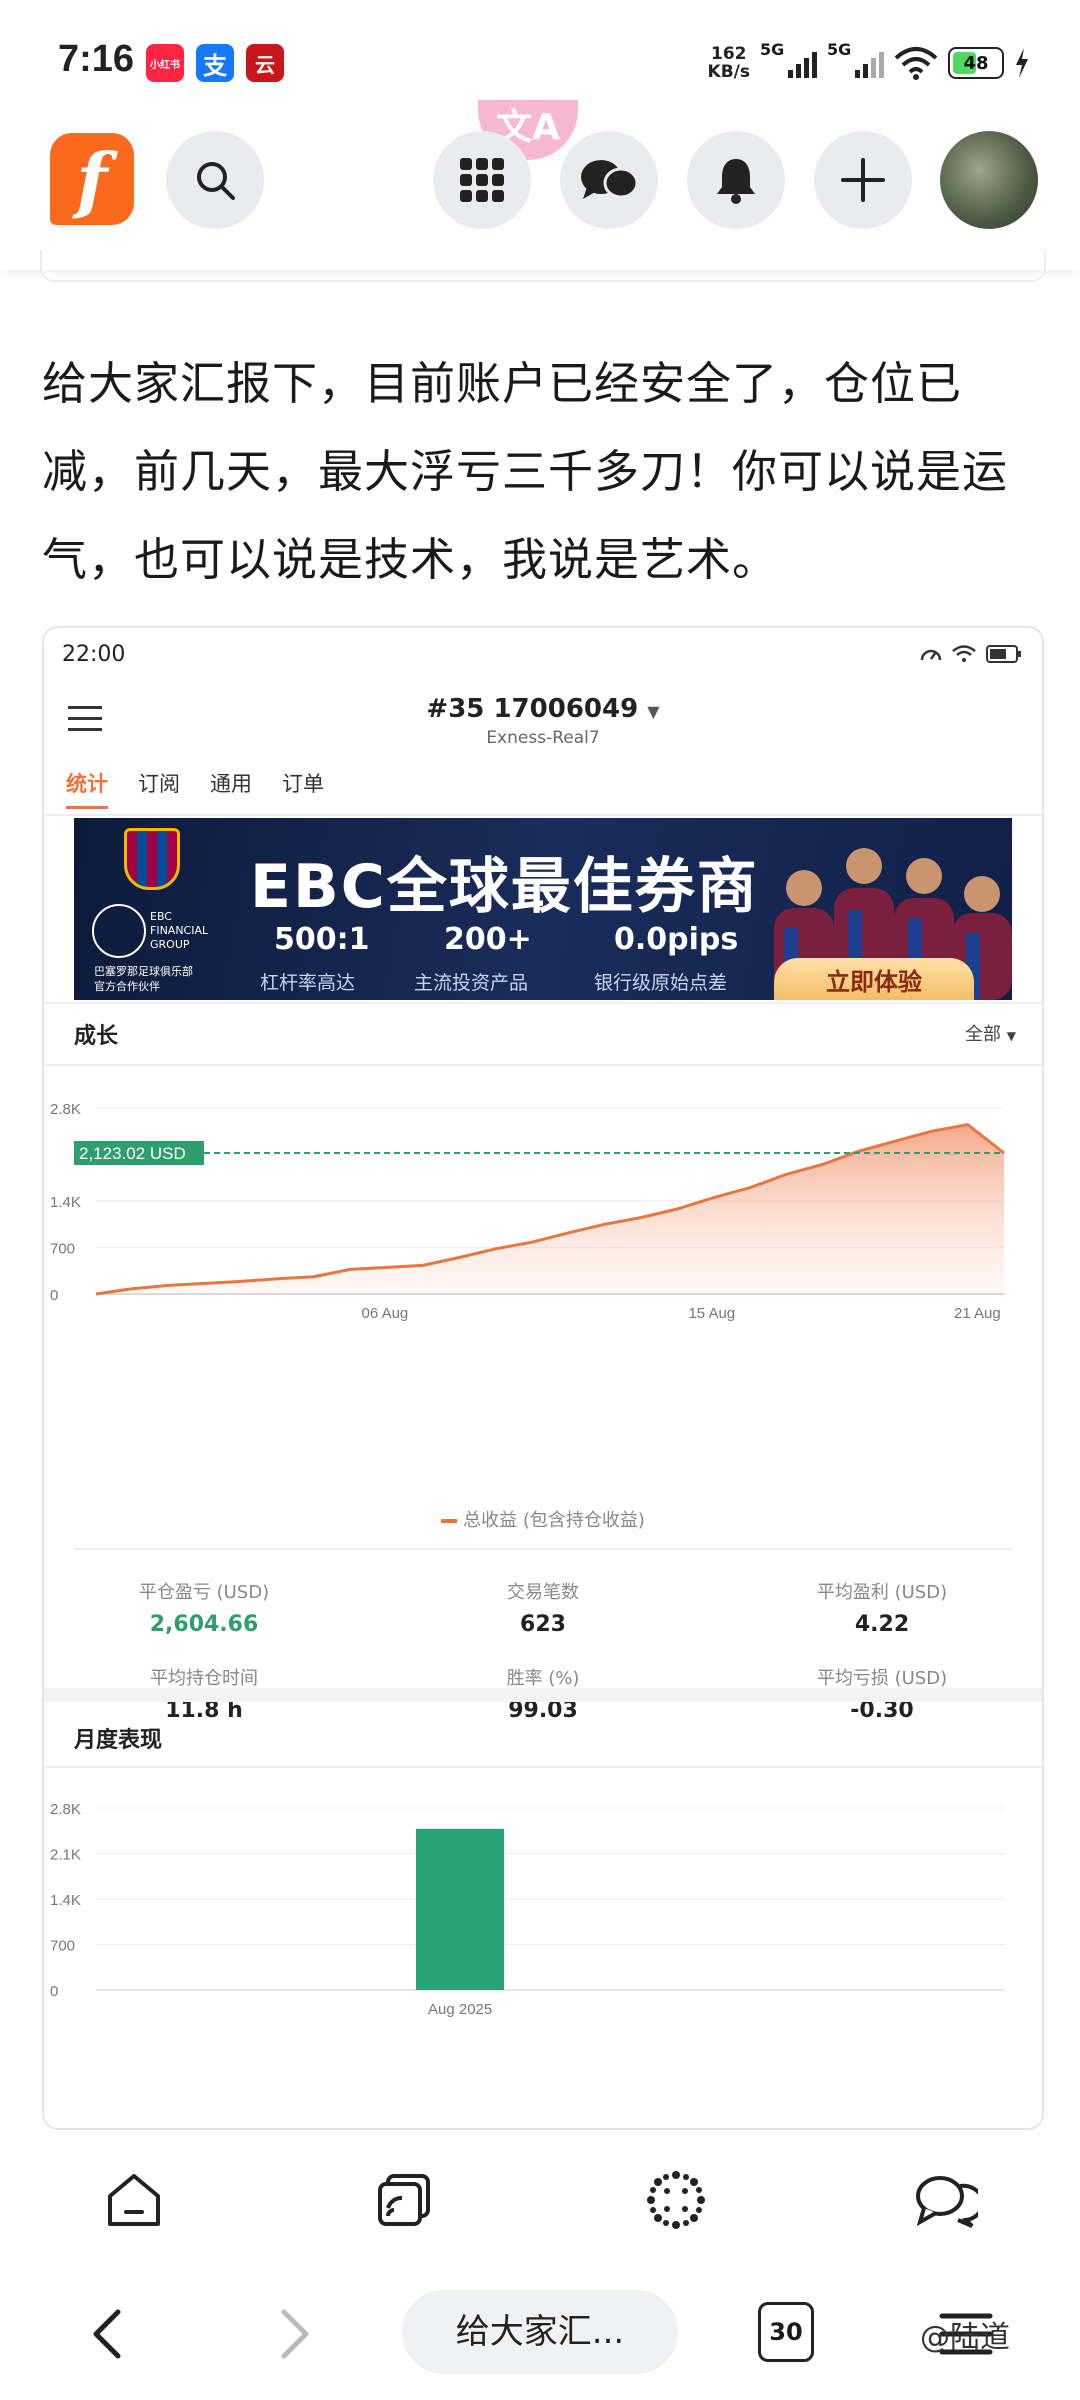 The width and height of the screenshot is (1080, 2400). I want to click on account-number: #35, so click(455, 709).